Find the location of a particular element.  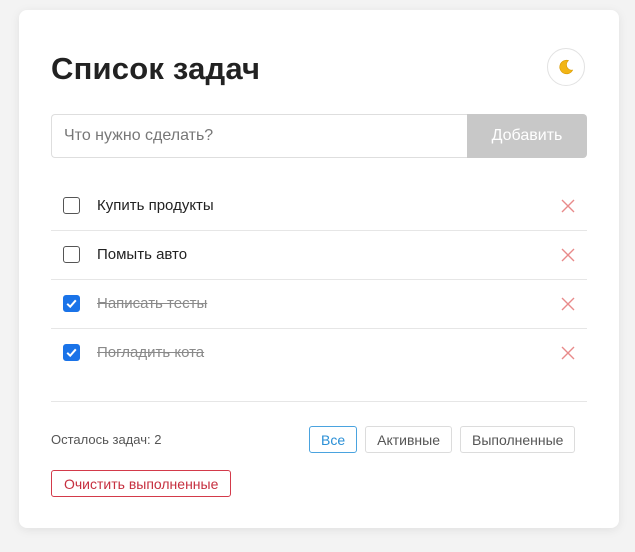

filter-group: Все Активные Выполненные is located at coordinates (442, 439).